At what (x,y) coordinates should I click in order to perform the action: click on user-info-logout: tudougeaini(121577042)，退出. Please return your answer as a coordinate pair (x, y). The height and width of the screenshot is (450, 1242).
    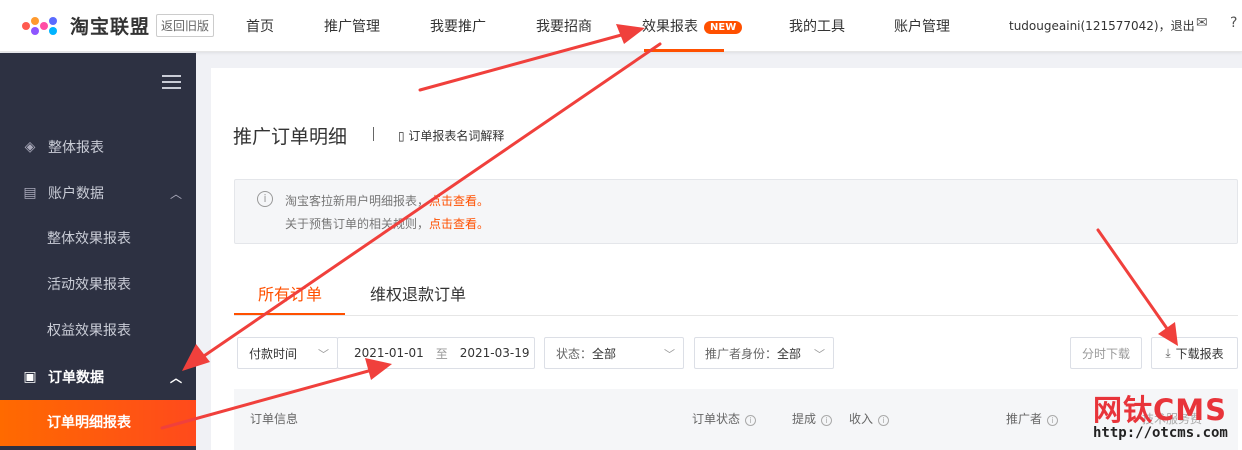
    Looking at the image, I should click on (1102, 25).